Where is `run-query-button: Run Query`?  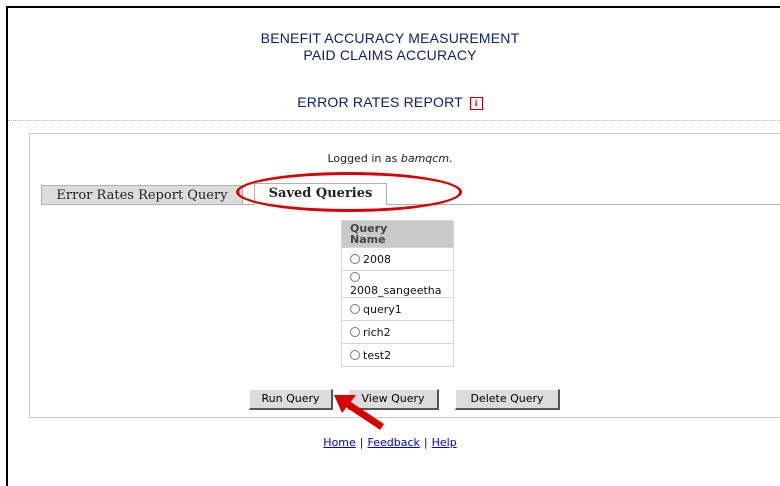
run-query-button: Run Query is located at coordinates (291, 399).